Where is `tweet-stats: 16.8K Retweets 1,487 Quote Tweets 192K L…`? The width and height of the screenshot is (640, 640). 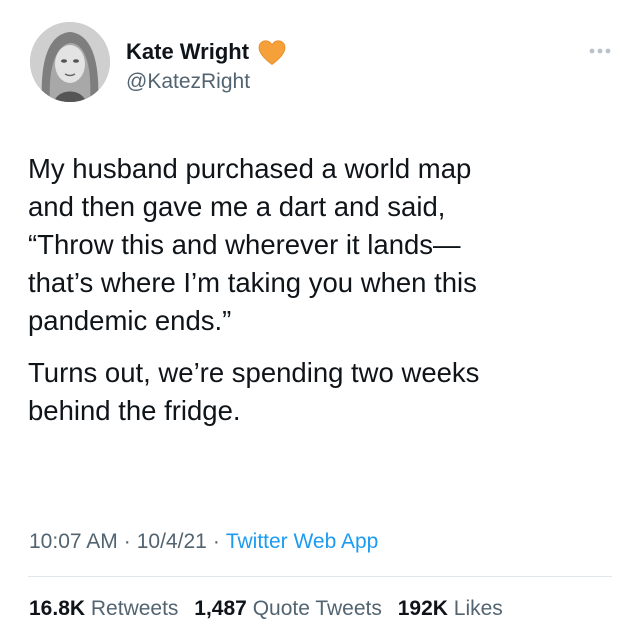
tweet-stats: 16.8K Retweets 1,487 Quote Tweets 192K L… is located at coordinates (266, 609).